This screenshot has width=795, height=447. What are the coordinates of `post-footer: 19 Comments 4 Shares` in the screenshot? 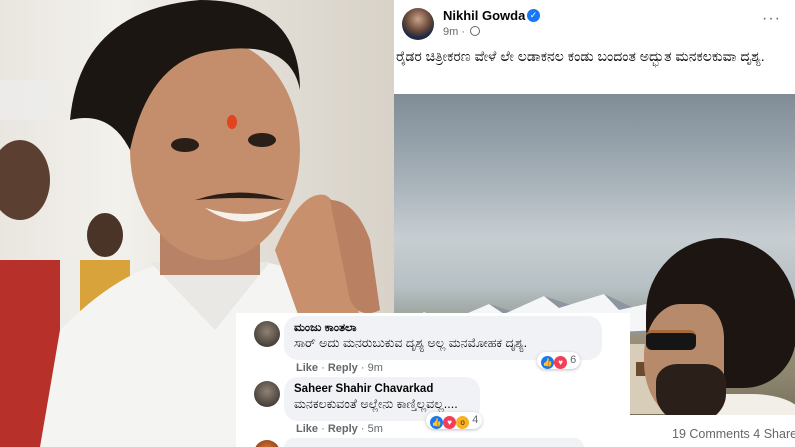 It's located at (712, 431).